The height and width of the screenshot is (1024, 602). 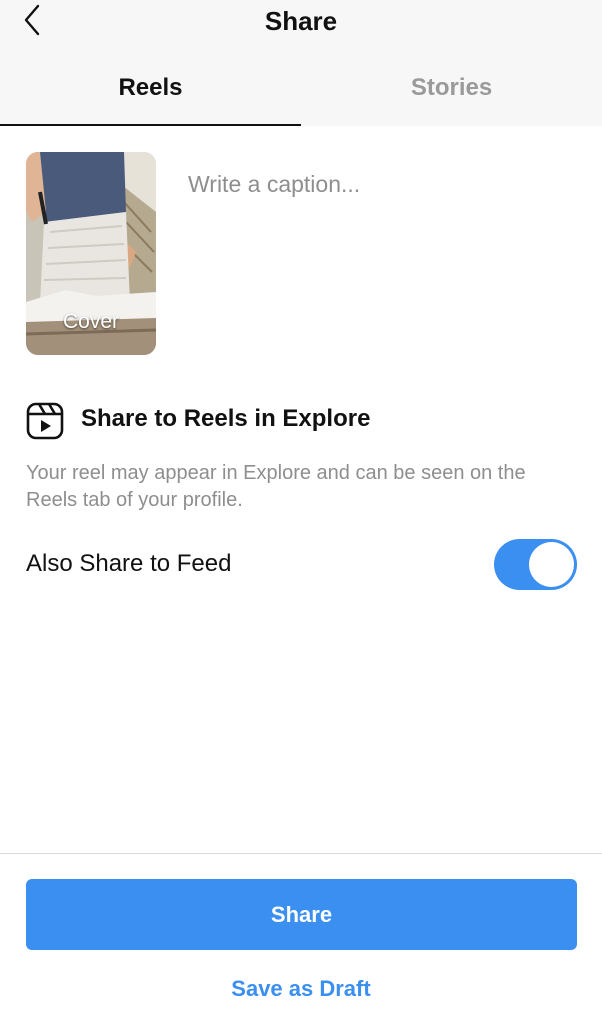 I want to click on share-button: Share, so click(x=301, y=914).